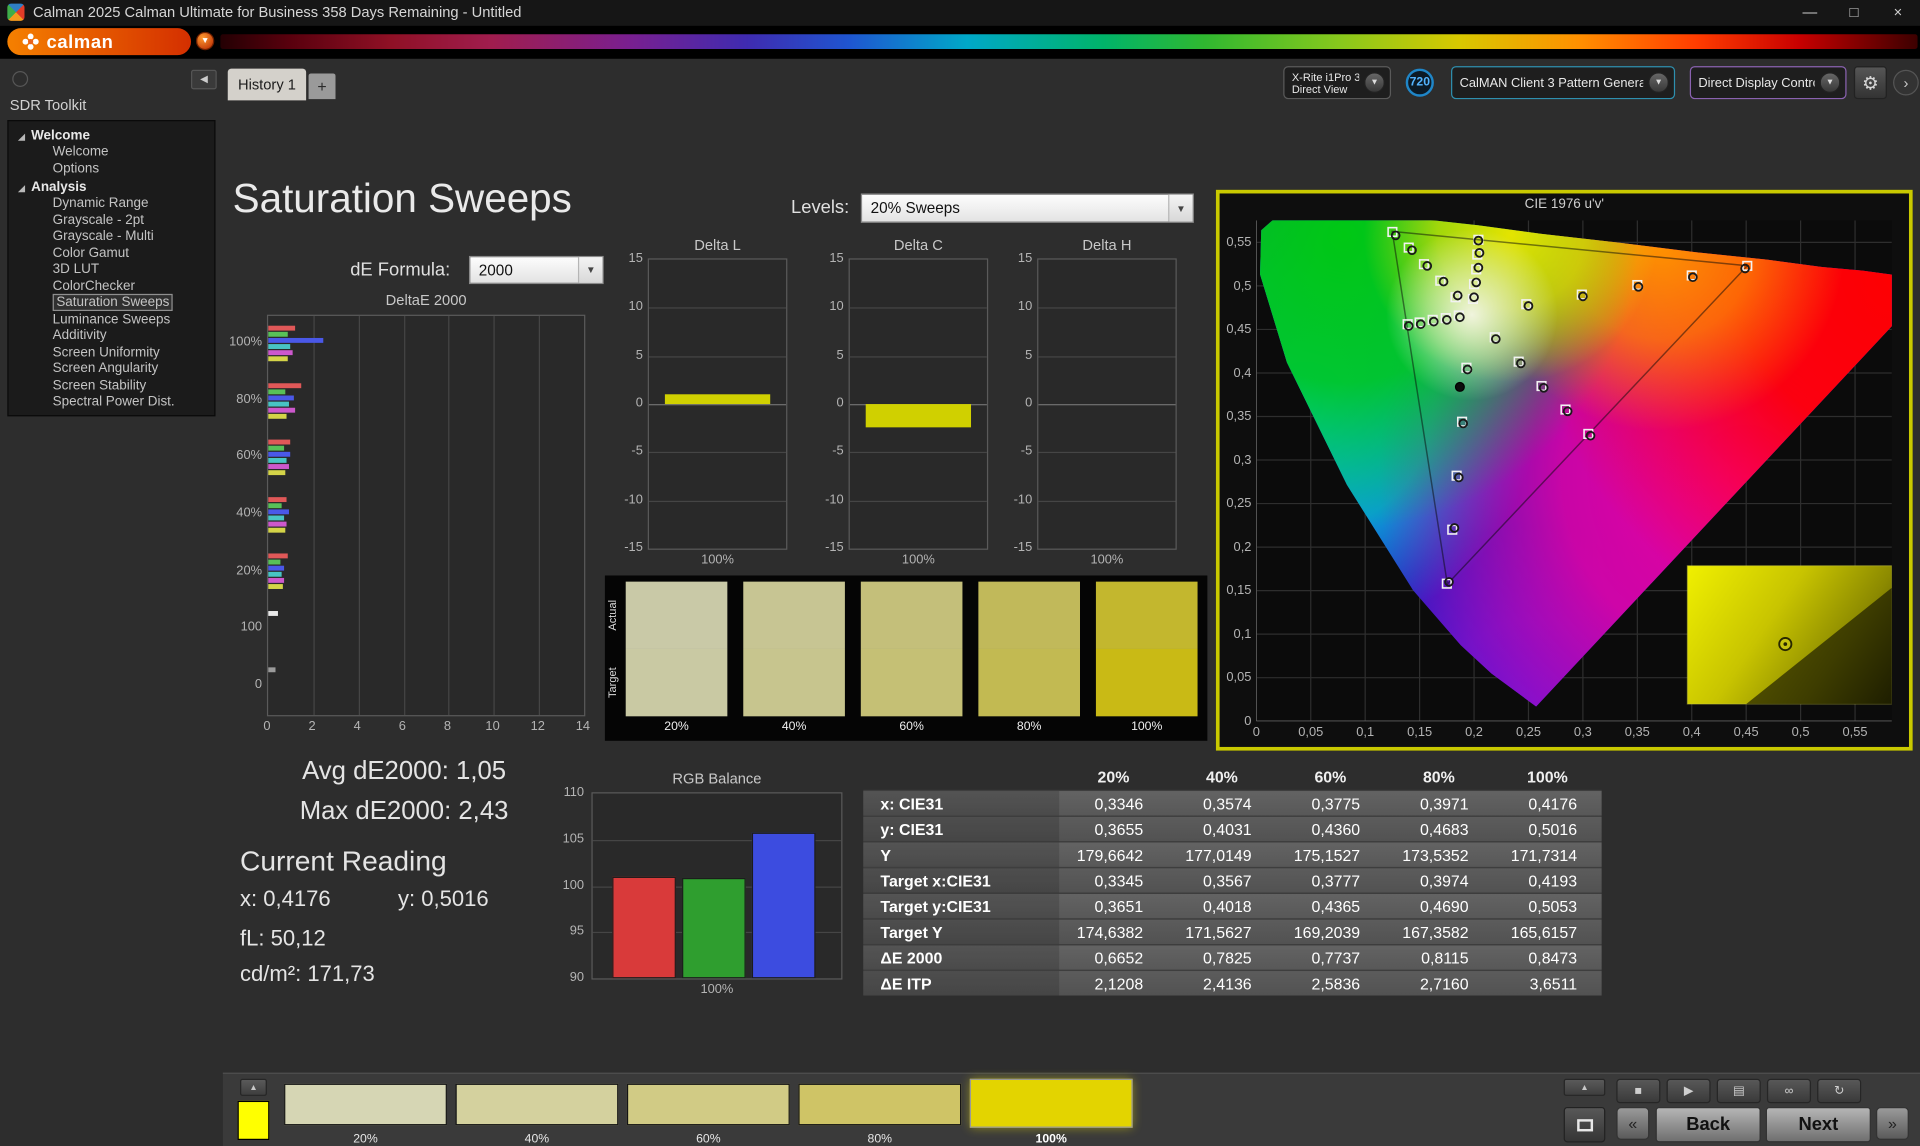 The width and height of the screenshot is (1920, 1146). I want to click on stop-button: ■, so click(1638, 1091).